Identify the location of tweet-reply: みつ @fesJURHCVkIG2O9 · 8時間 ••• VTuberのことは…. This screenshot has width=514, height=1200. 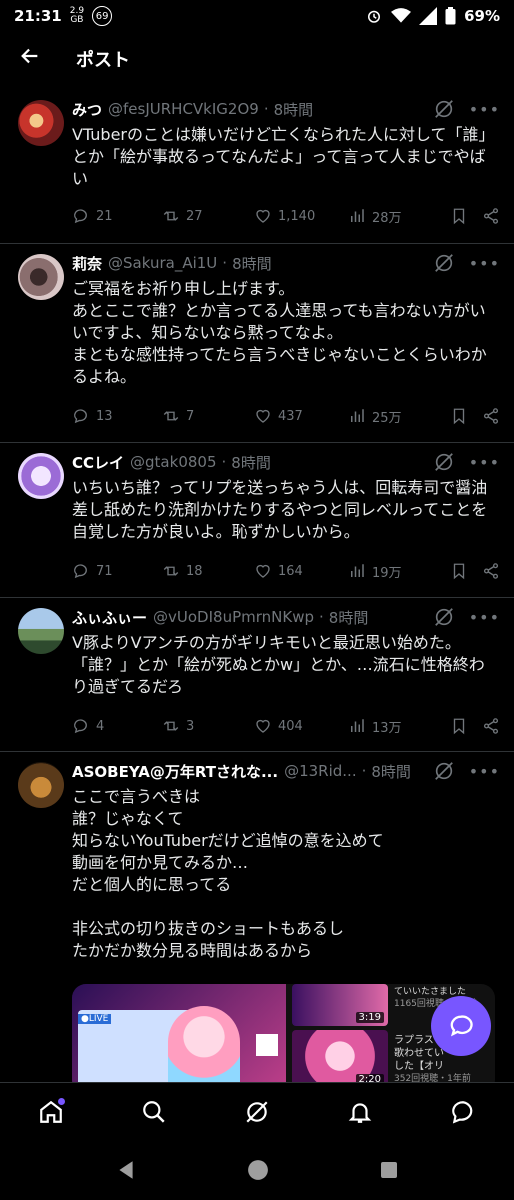
(257, 167).